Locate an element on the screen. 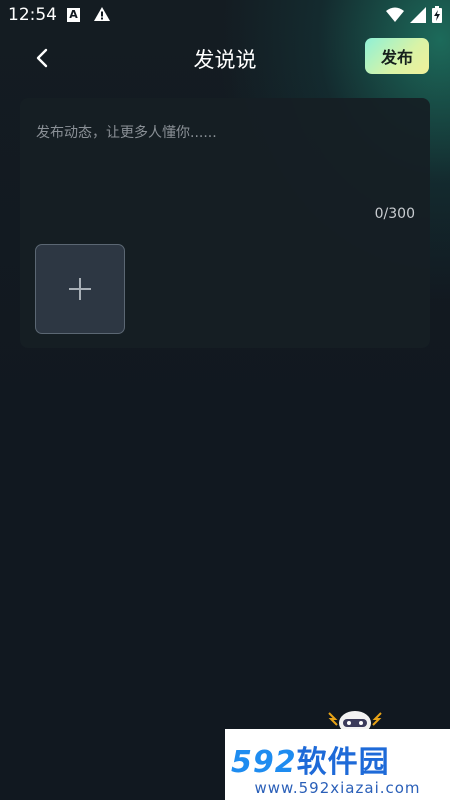 The width and height of the screenshot is (450, 800). warning-icon is located at coordinates (102, 16).